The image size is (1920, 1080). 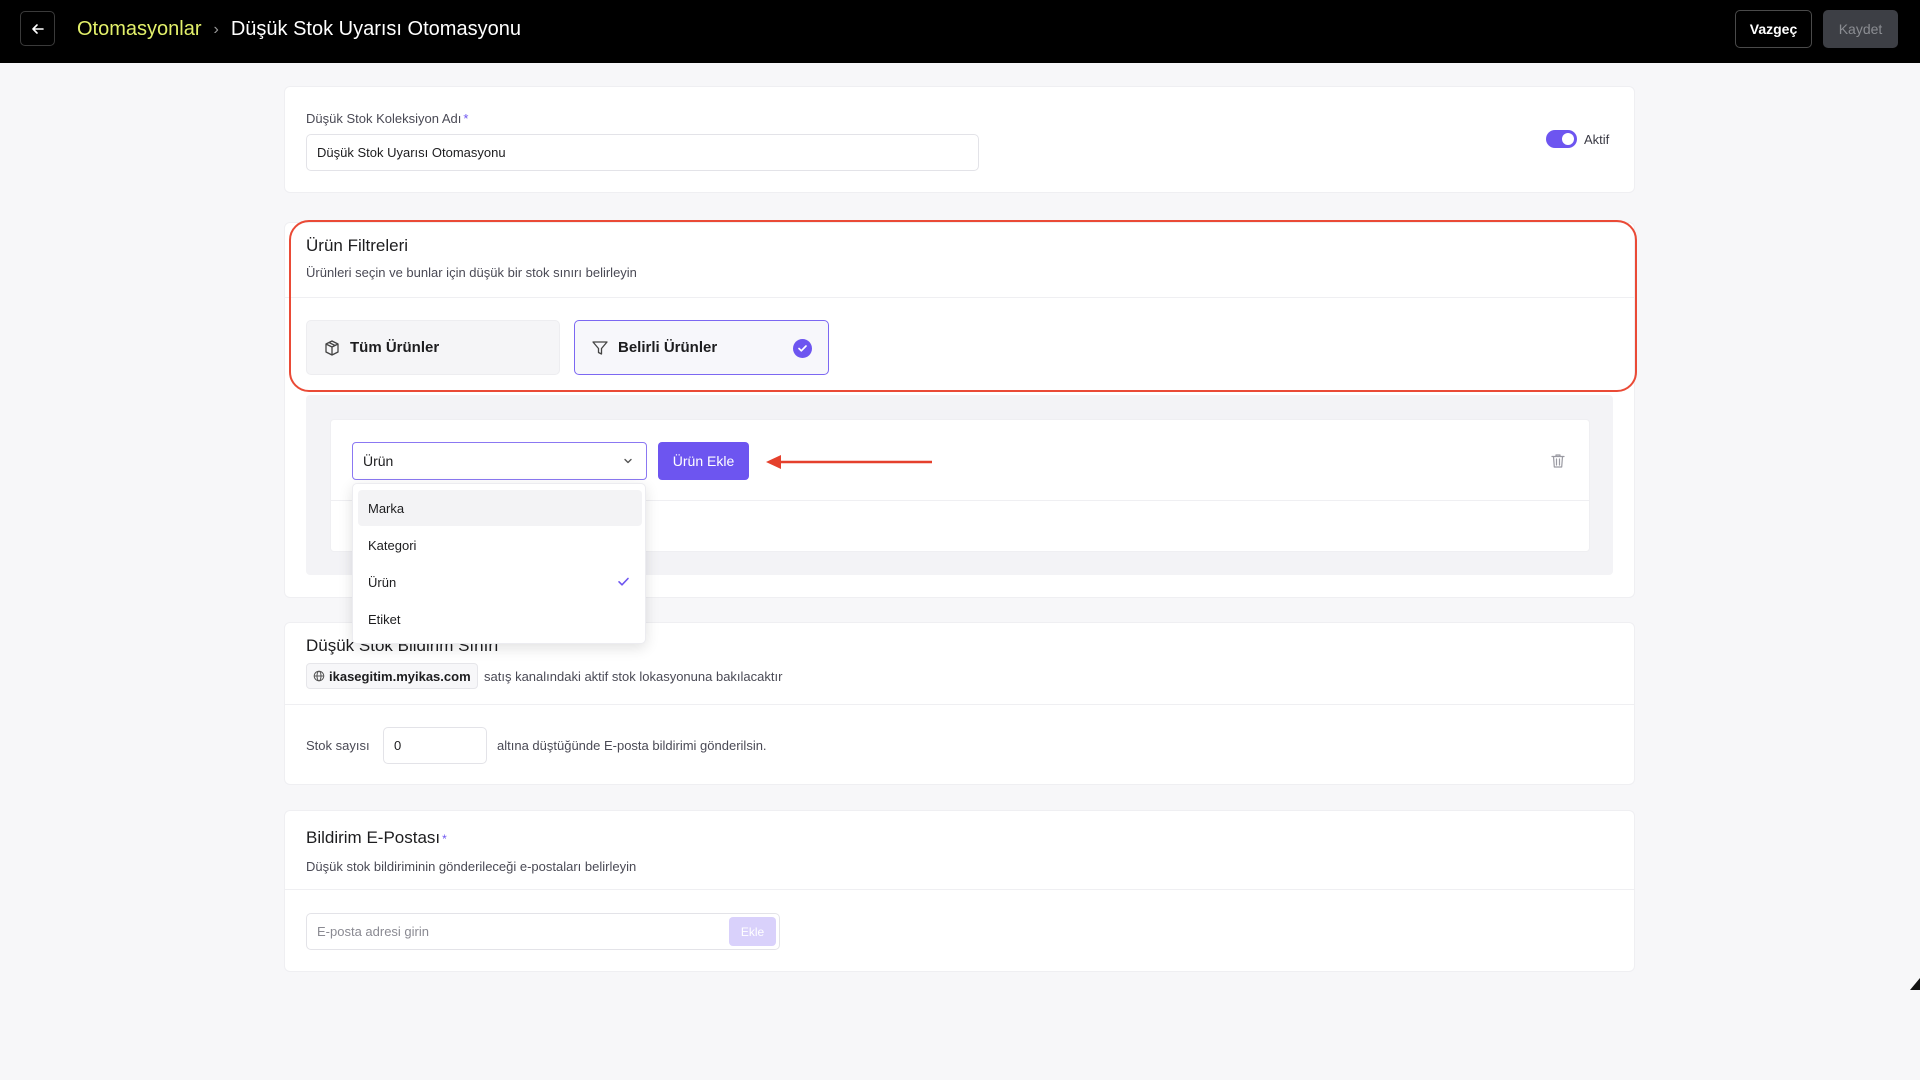 I want to click on highlight-annotation, so click(x=963, y=306).